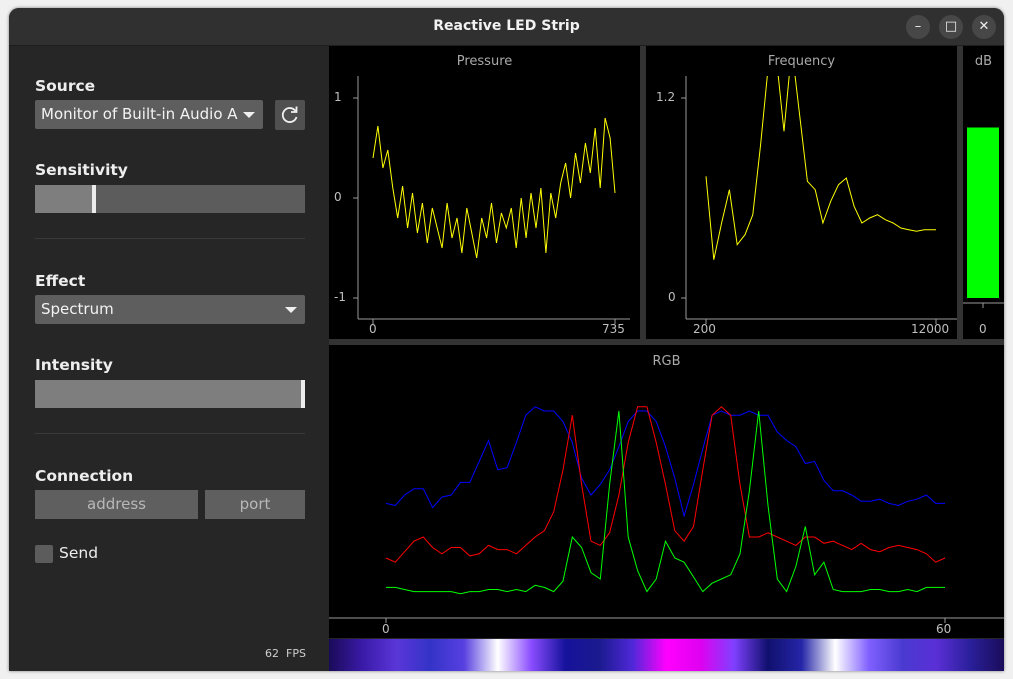 The width and height of the screenshot is (1013, 679). Describe the element at coordinates (139, 114) in the screenshot. I see `source-value: Monitor of Built-in Audio A` at that location.